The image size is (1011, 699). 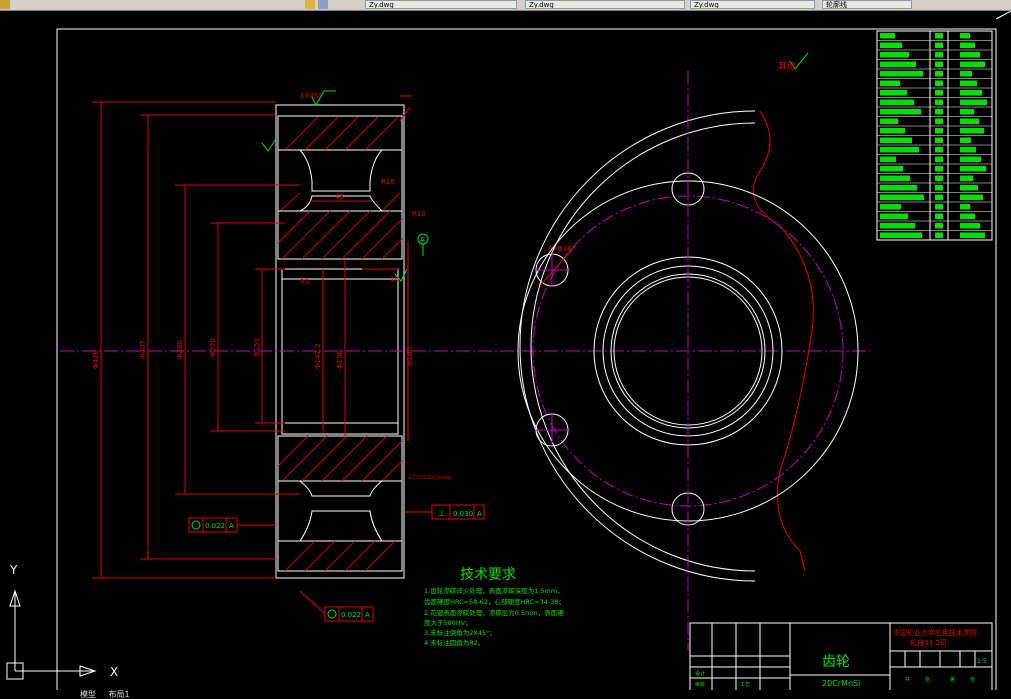 What do you see at coordinates (304, 282) in the screenshot?
I see `dim-r3: R3` at bounding box center [304, 282].